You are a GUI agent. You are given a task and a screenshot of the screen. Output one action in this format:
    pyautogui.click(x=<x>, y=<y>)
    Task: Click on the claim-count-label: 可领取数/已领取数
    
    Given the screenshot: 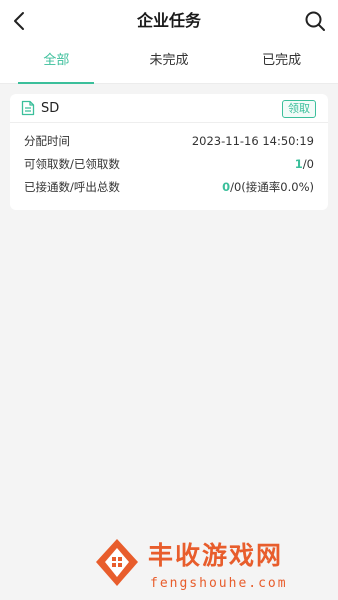 What is the action you would take?
    pyautogui.click(x=72, y=164)
    